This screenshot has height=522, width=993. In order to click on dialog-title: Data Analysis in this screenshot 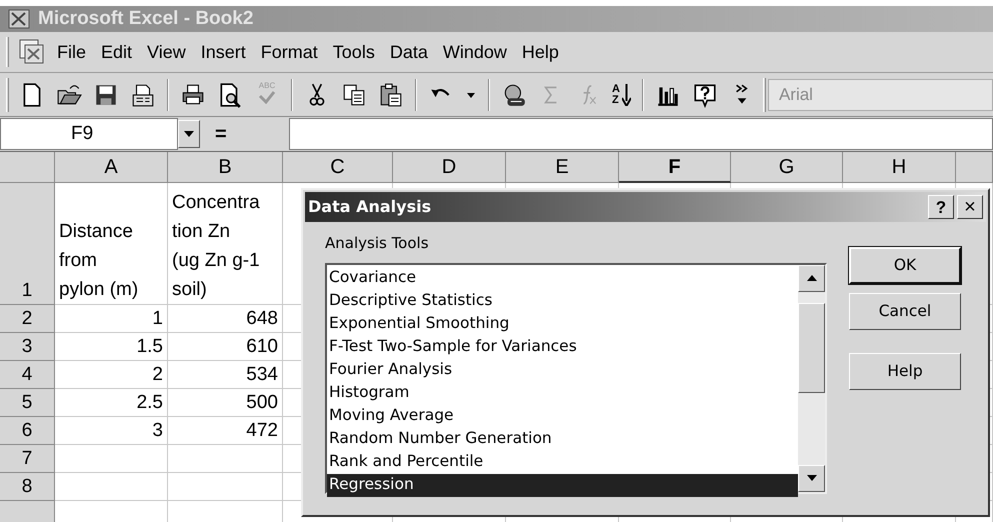, I will do `click(370, 207)`.